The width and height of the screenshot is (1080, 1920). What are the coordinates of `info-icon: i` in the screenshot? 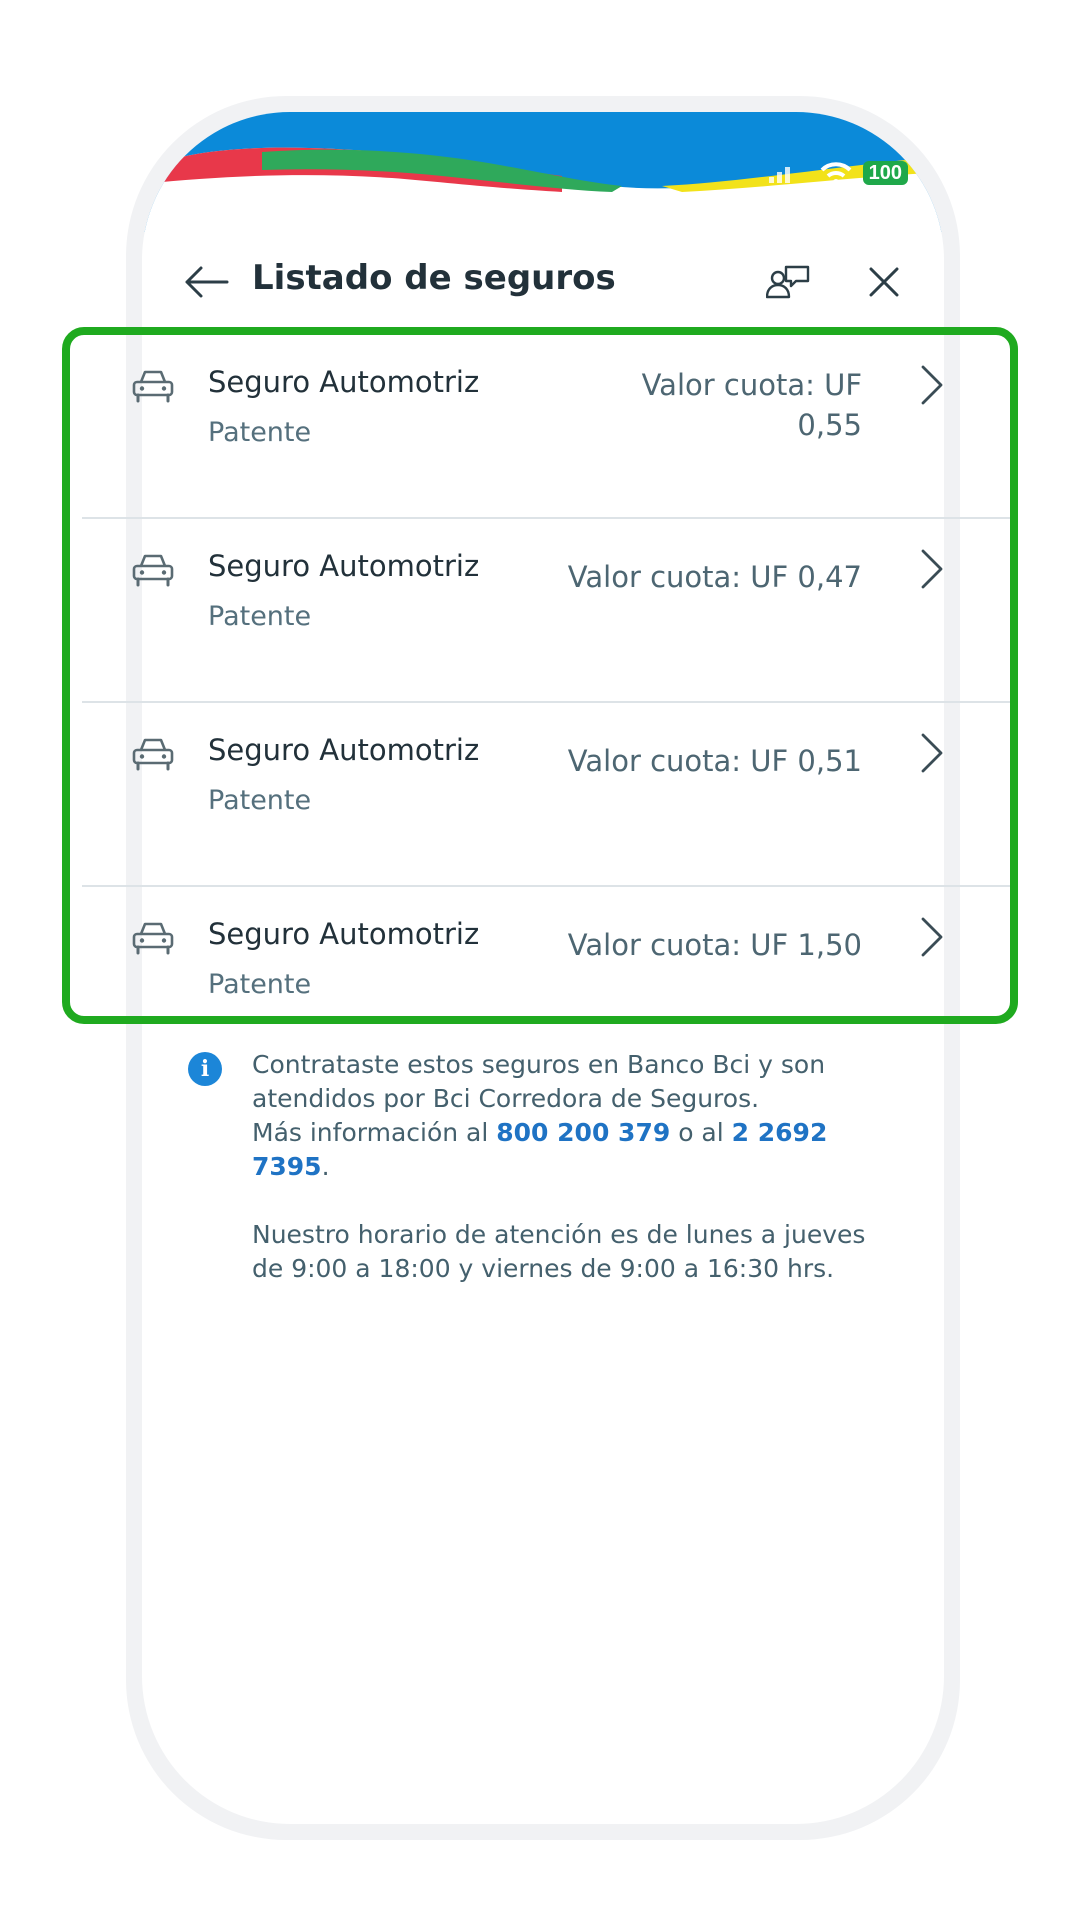 It's located at (205, 1069).